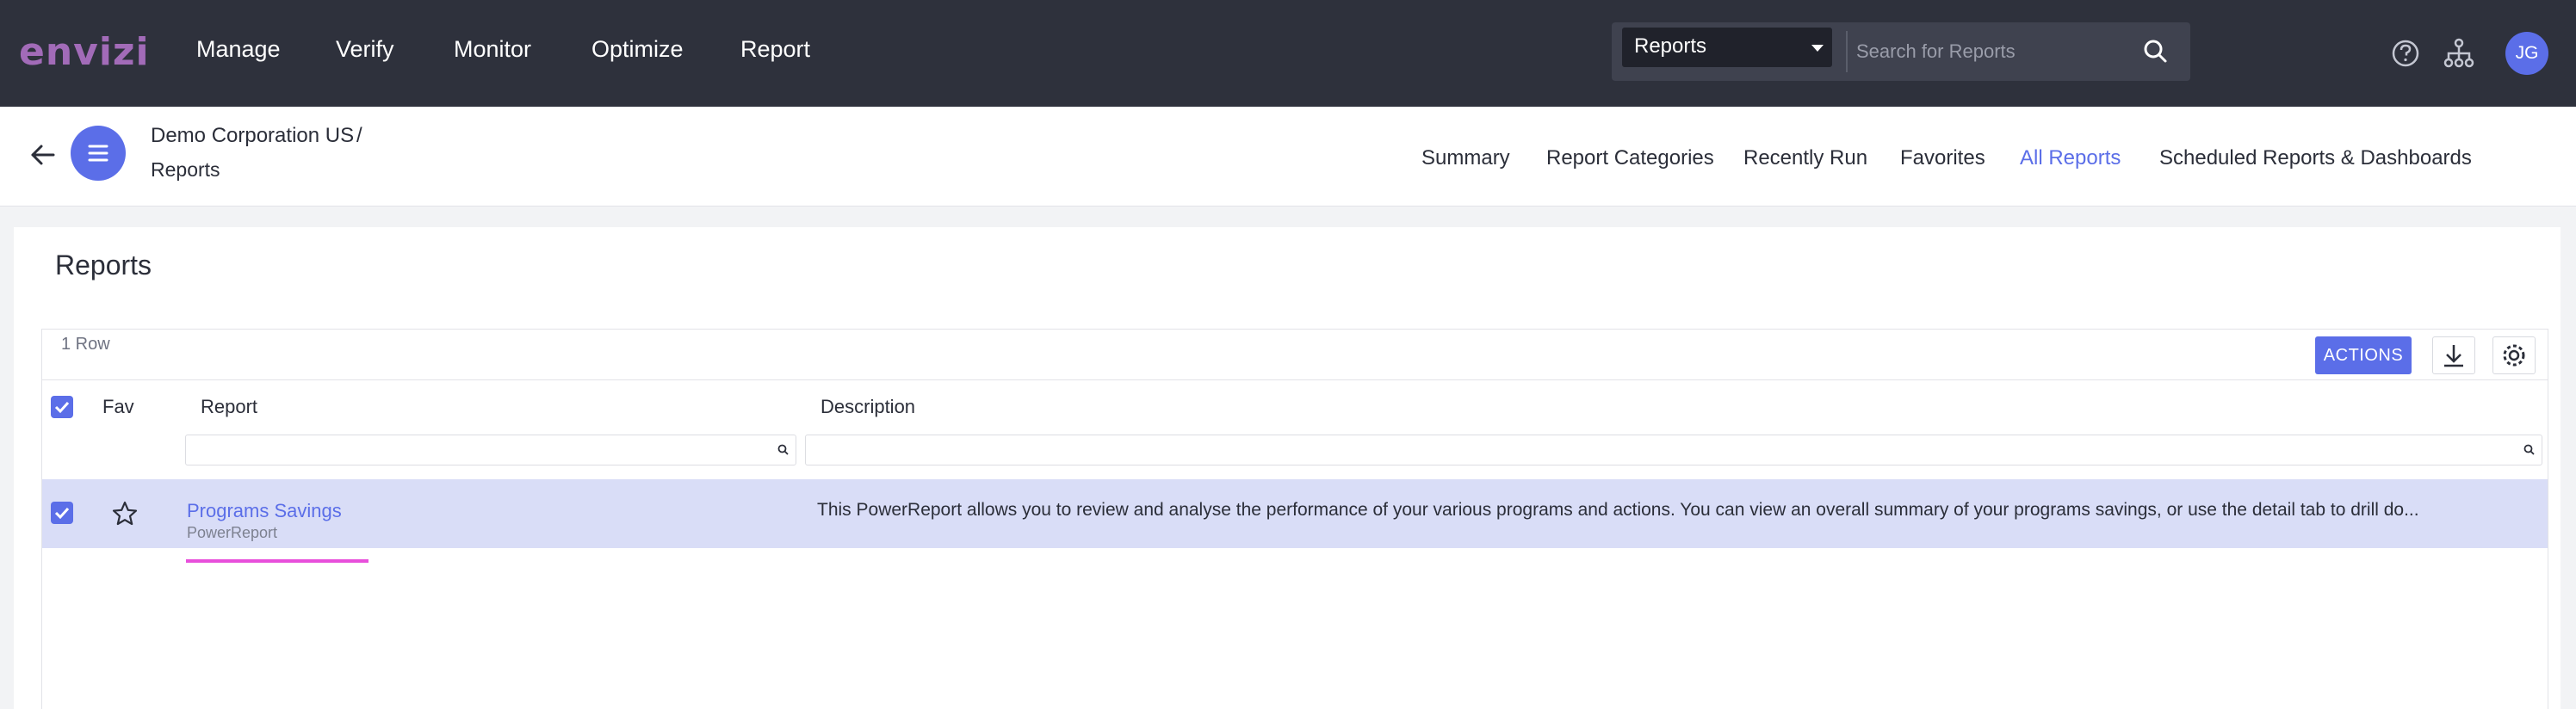 This screenshot has height=709, width=2576. What do you see at coordinates (233, 532) in the screenshot?
I see `report-type: PowerReport` at bounding box center [233, 532].